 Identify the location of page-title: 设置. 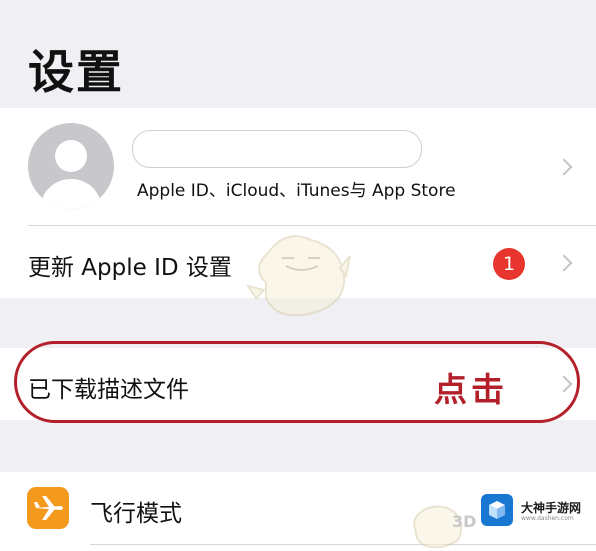
(76, 72).